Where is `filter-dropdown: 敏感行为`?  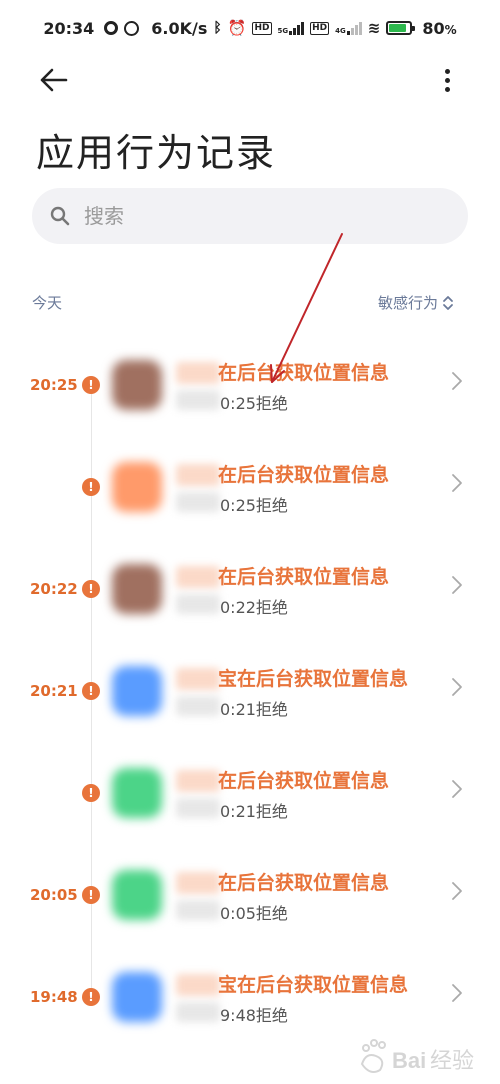 filter-dropdown: 敏感行为 is located at coordinates (416, 302).